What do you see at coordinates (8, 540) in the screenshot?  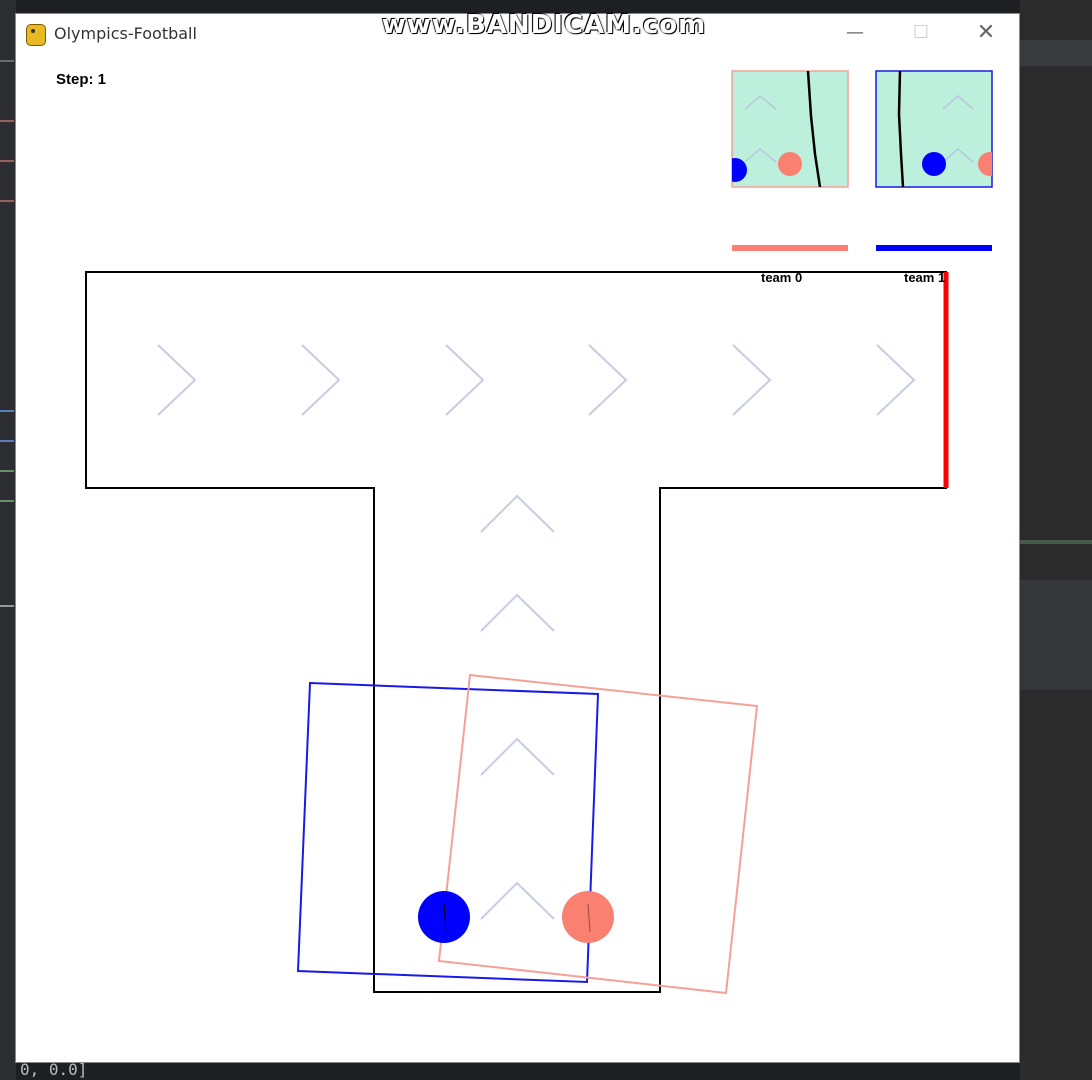 I see `background-editor-gutter` at bounding box center [8, 540].